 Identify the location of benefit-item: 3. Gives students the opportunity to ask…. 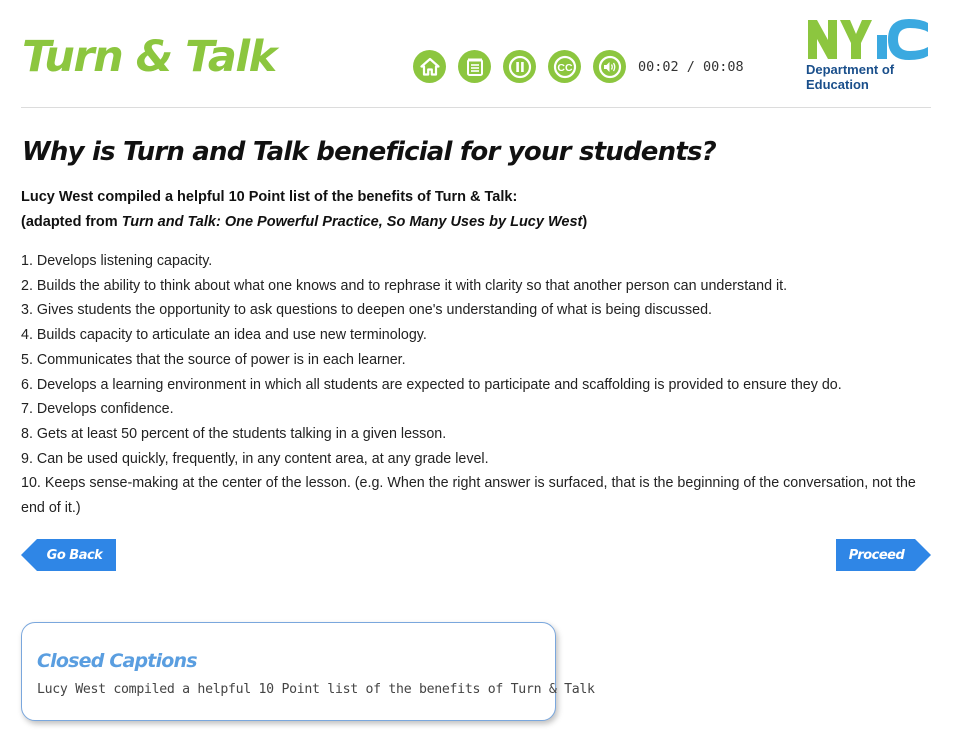
(367, 310).